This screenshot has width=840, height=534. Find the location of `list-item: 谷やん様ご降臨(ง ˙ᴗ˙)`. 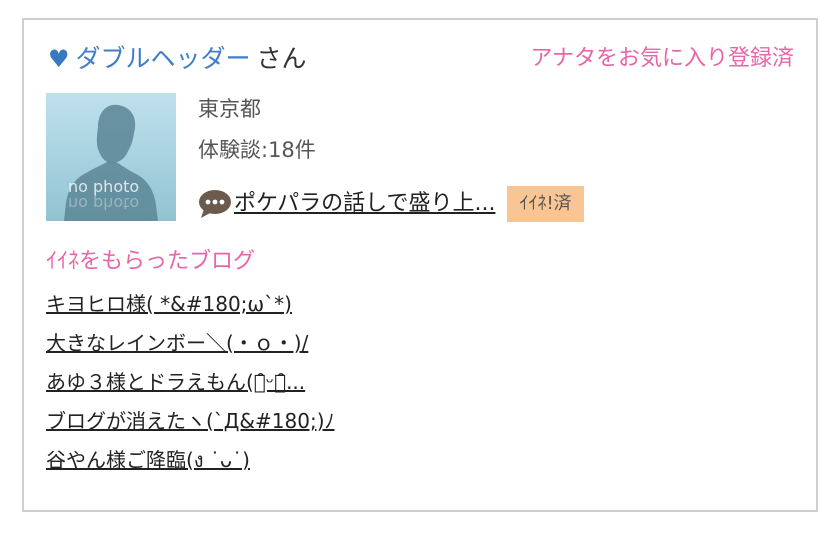

list-item: 谷やん様ご降臨(ง ˙ᴗ˙) is located at coordinates (190, 463).